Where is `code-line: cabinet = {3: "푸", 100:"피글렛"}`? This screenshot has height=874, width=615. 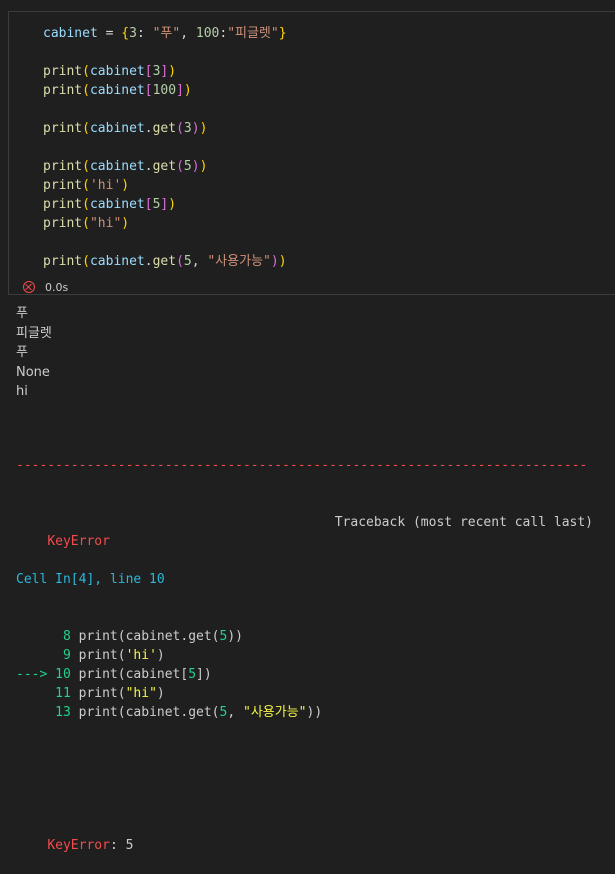 code-line: cabinet = {3: "푸", 100:"피글렛"} is located at coordinates (165, 33).